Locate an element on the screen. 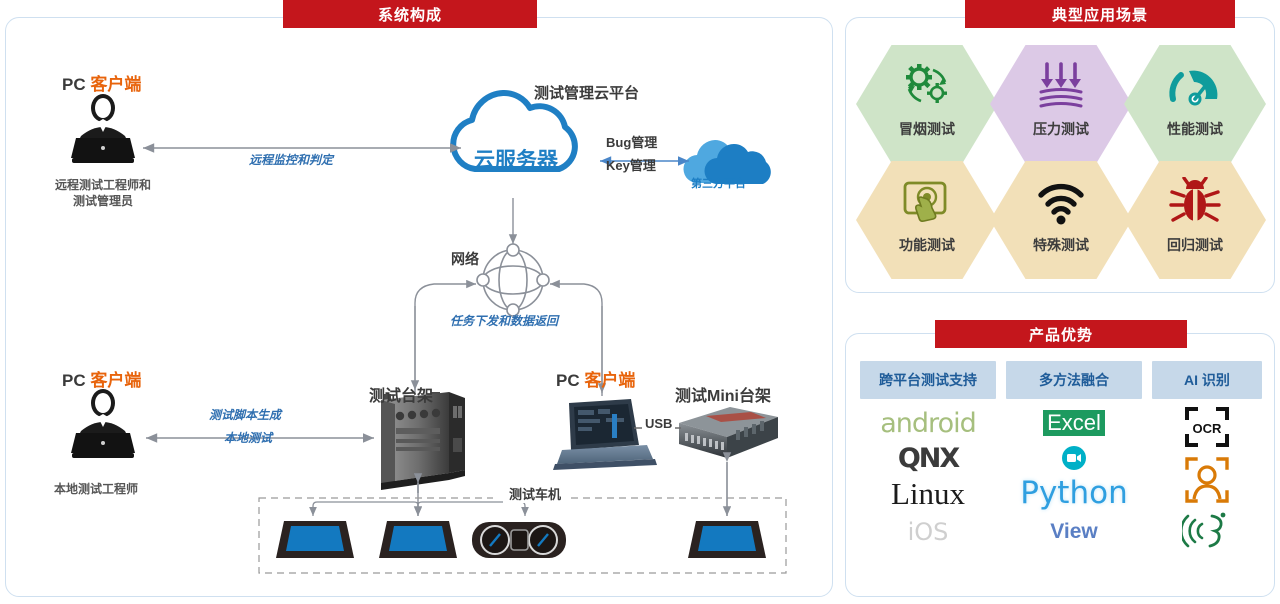  voice-recognition-icon is located at coordinates (1207, 531).